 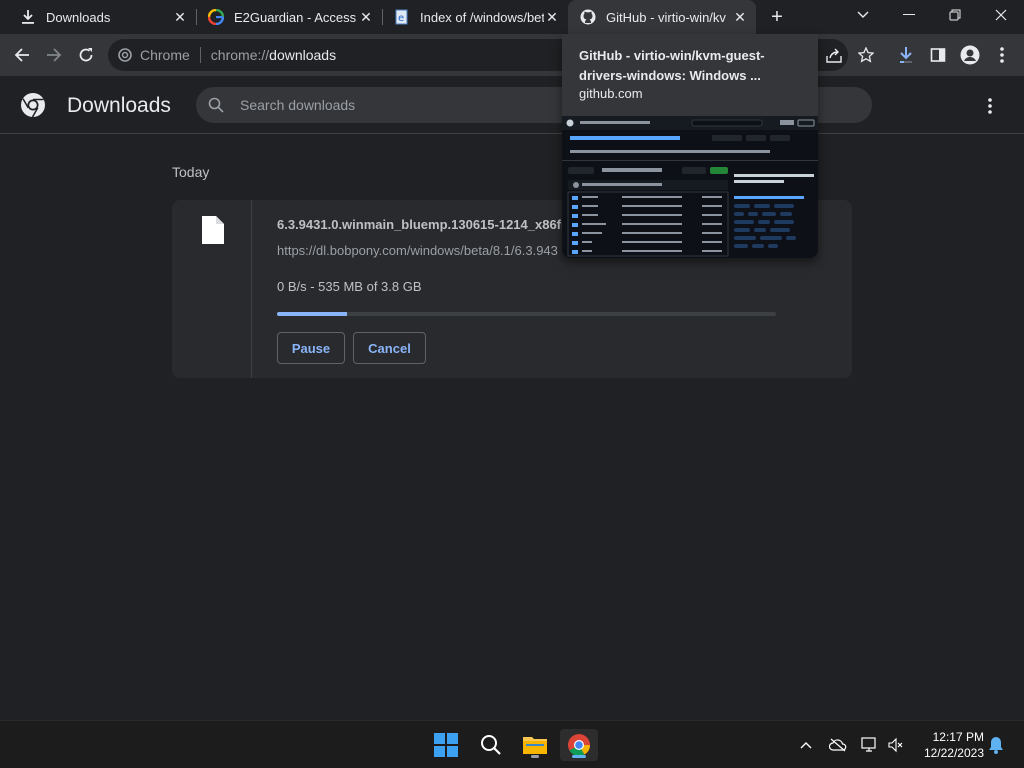 I want to click on file-icon, so click(x=213, y=230).